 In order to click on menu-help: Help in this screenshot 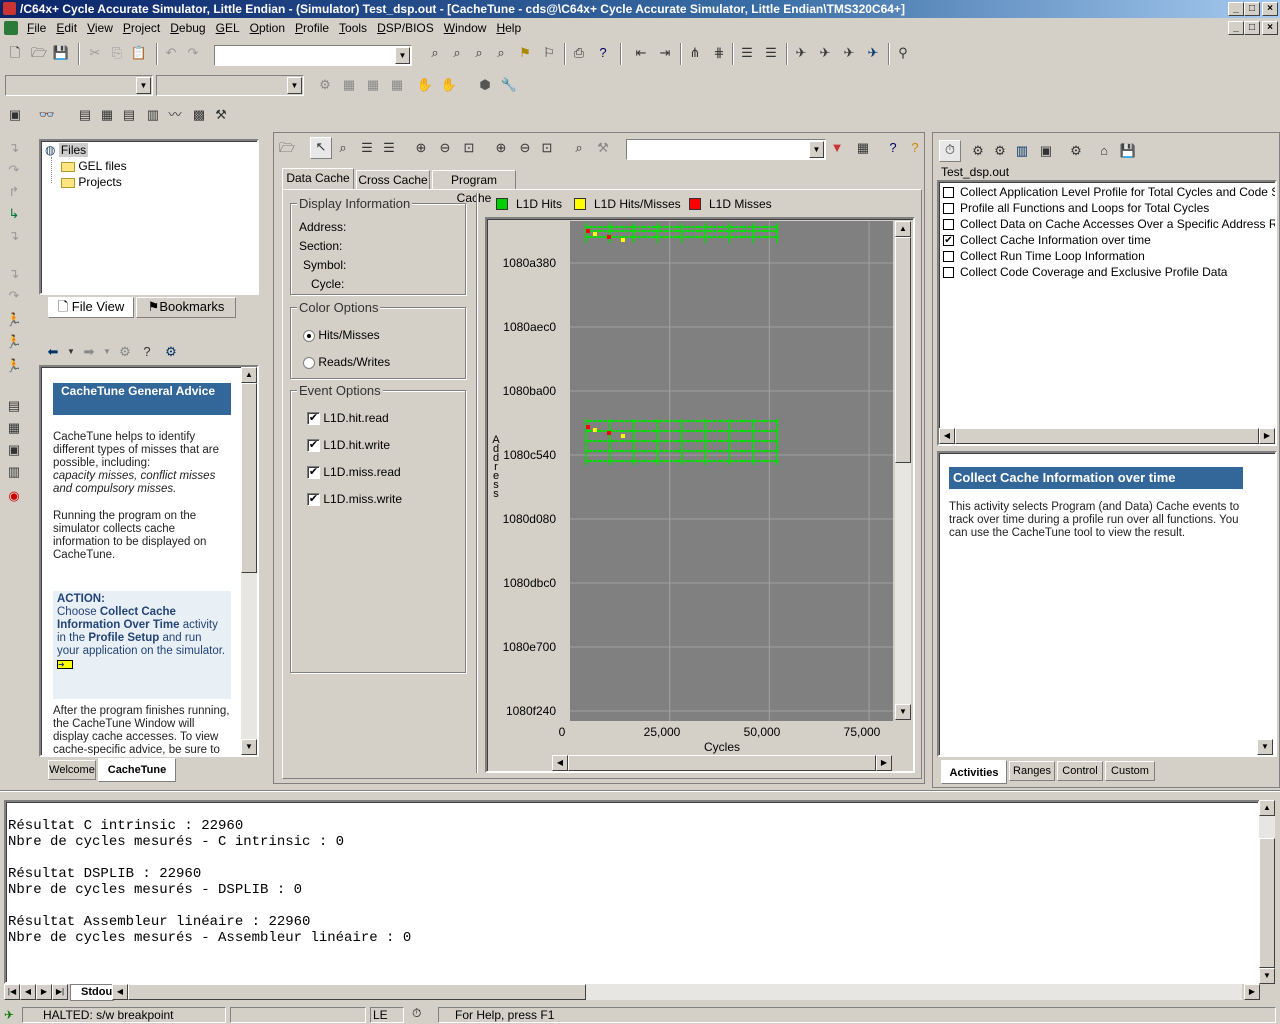, I will do `click(508, 28)`.